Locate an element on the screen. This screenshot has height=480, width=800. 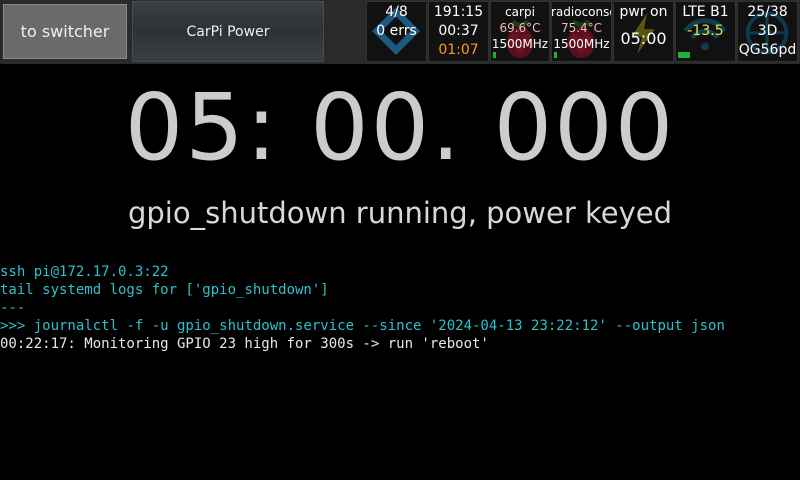
lte-signal: -13.5 is located at coordinates (705, 31).